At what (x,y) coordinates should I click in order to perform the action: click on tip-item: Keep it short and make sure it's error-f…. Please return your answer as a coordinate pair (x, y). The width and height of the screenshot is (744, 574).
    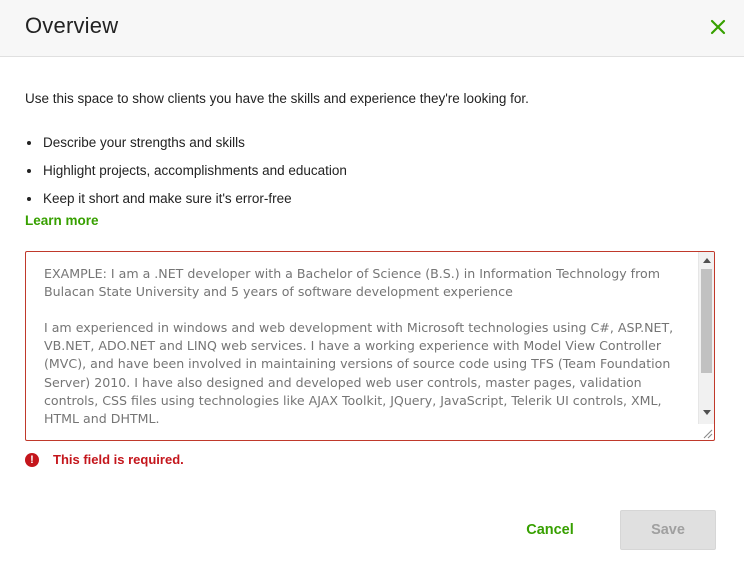
    Looking at the image, I should click on (186, 199).